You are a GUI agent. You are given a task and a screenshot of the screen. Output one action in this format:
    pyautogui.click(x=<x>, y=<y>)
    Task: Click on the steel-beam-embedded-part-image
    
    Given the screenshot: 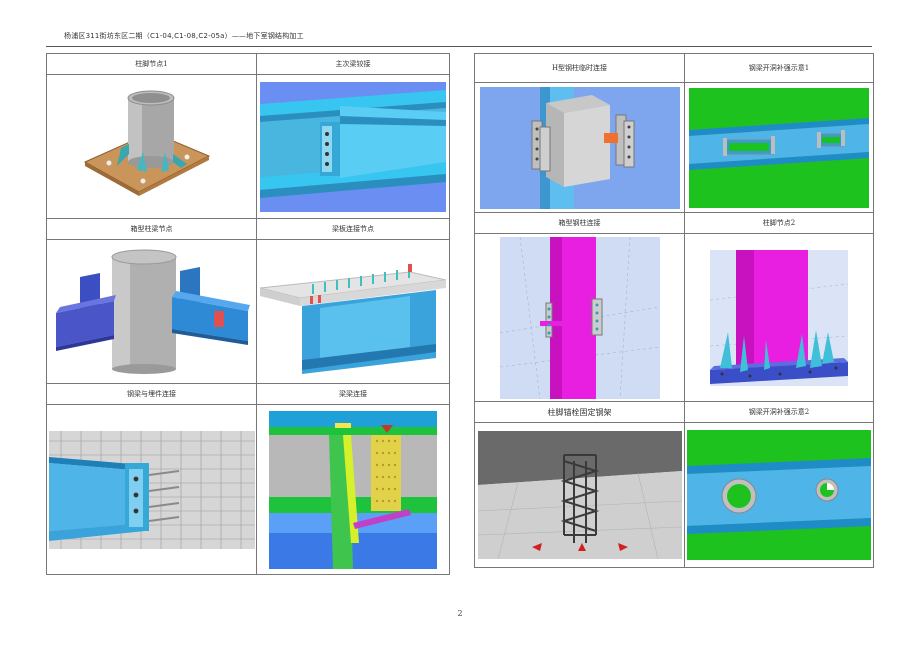 What is the action you would take?
    pyautogui.click(x=151, y=489)
    